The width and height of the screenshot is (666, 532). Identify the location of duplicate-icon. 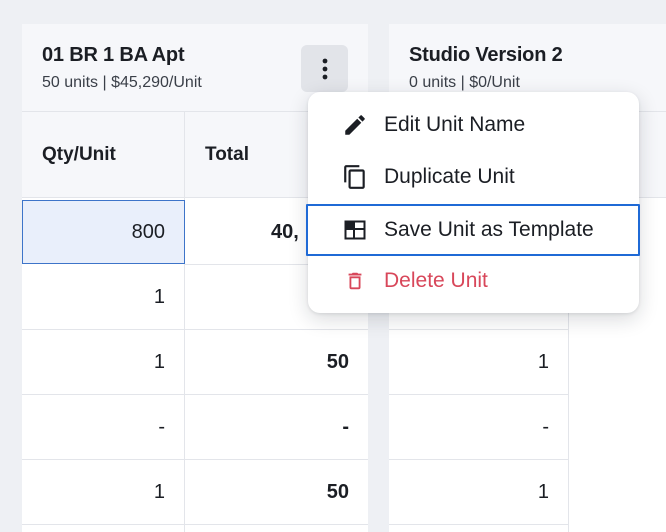
(355, 177).